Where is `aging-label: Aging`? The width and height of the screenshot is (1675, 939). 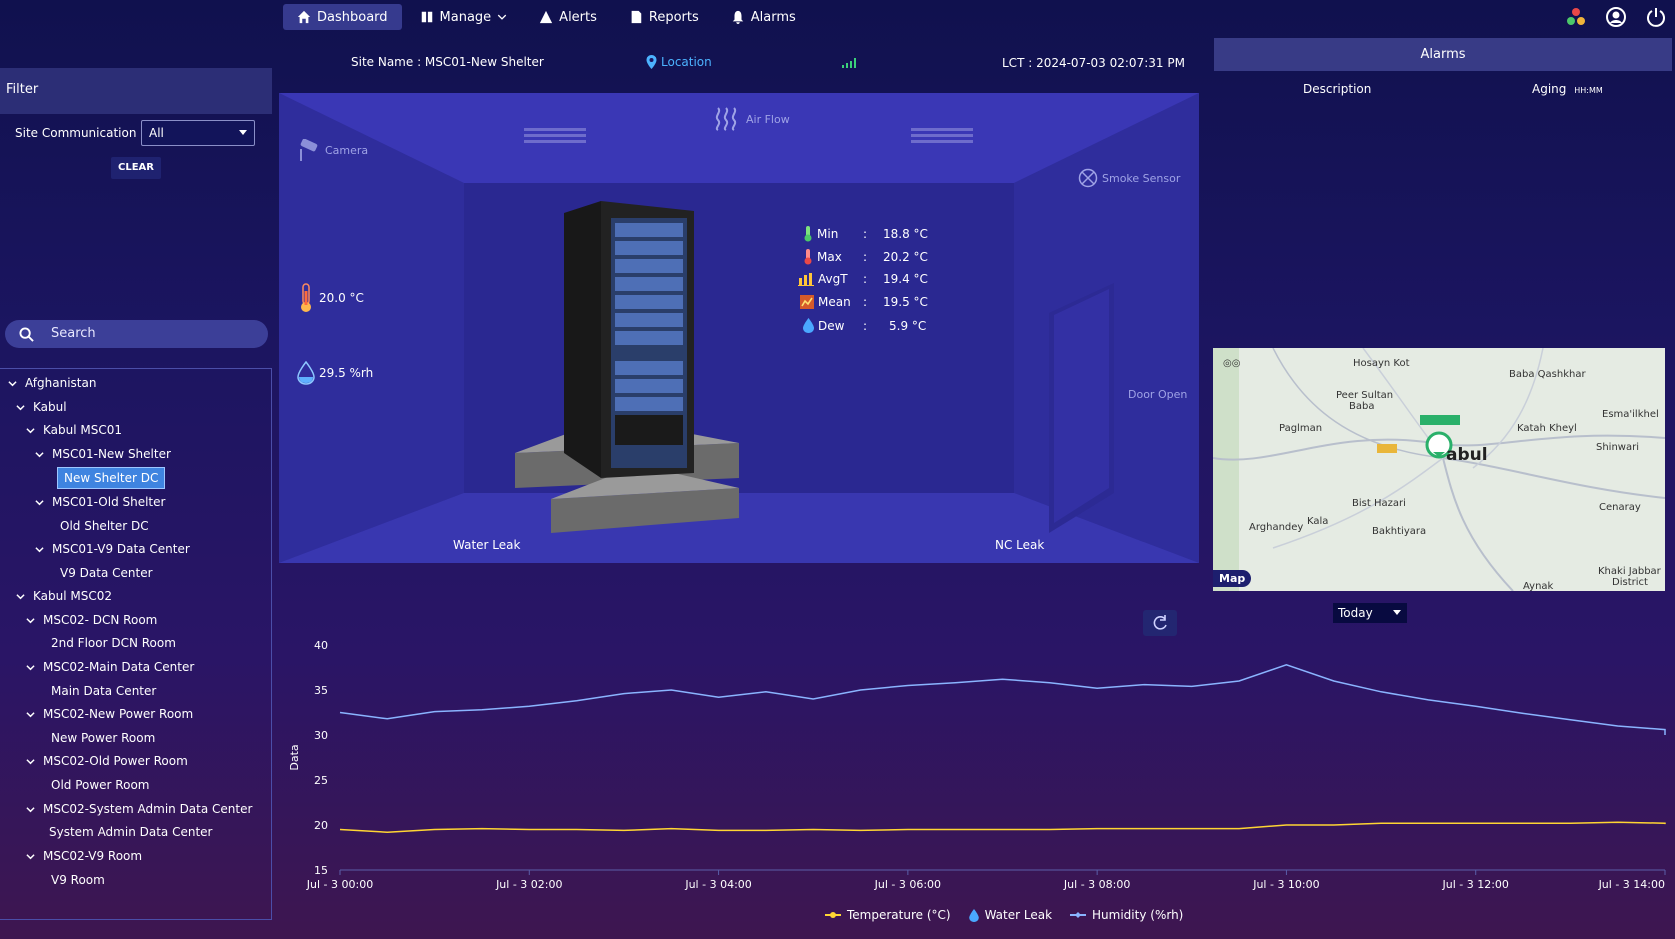
aging-label: Aging is located at coordinates (1549, 89).